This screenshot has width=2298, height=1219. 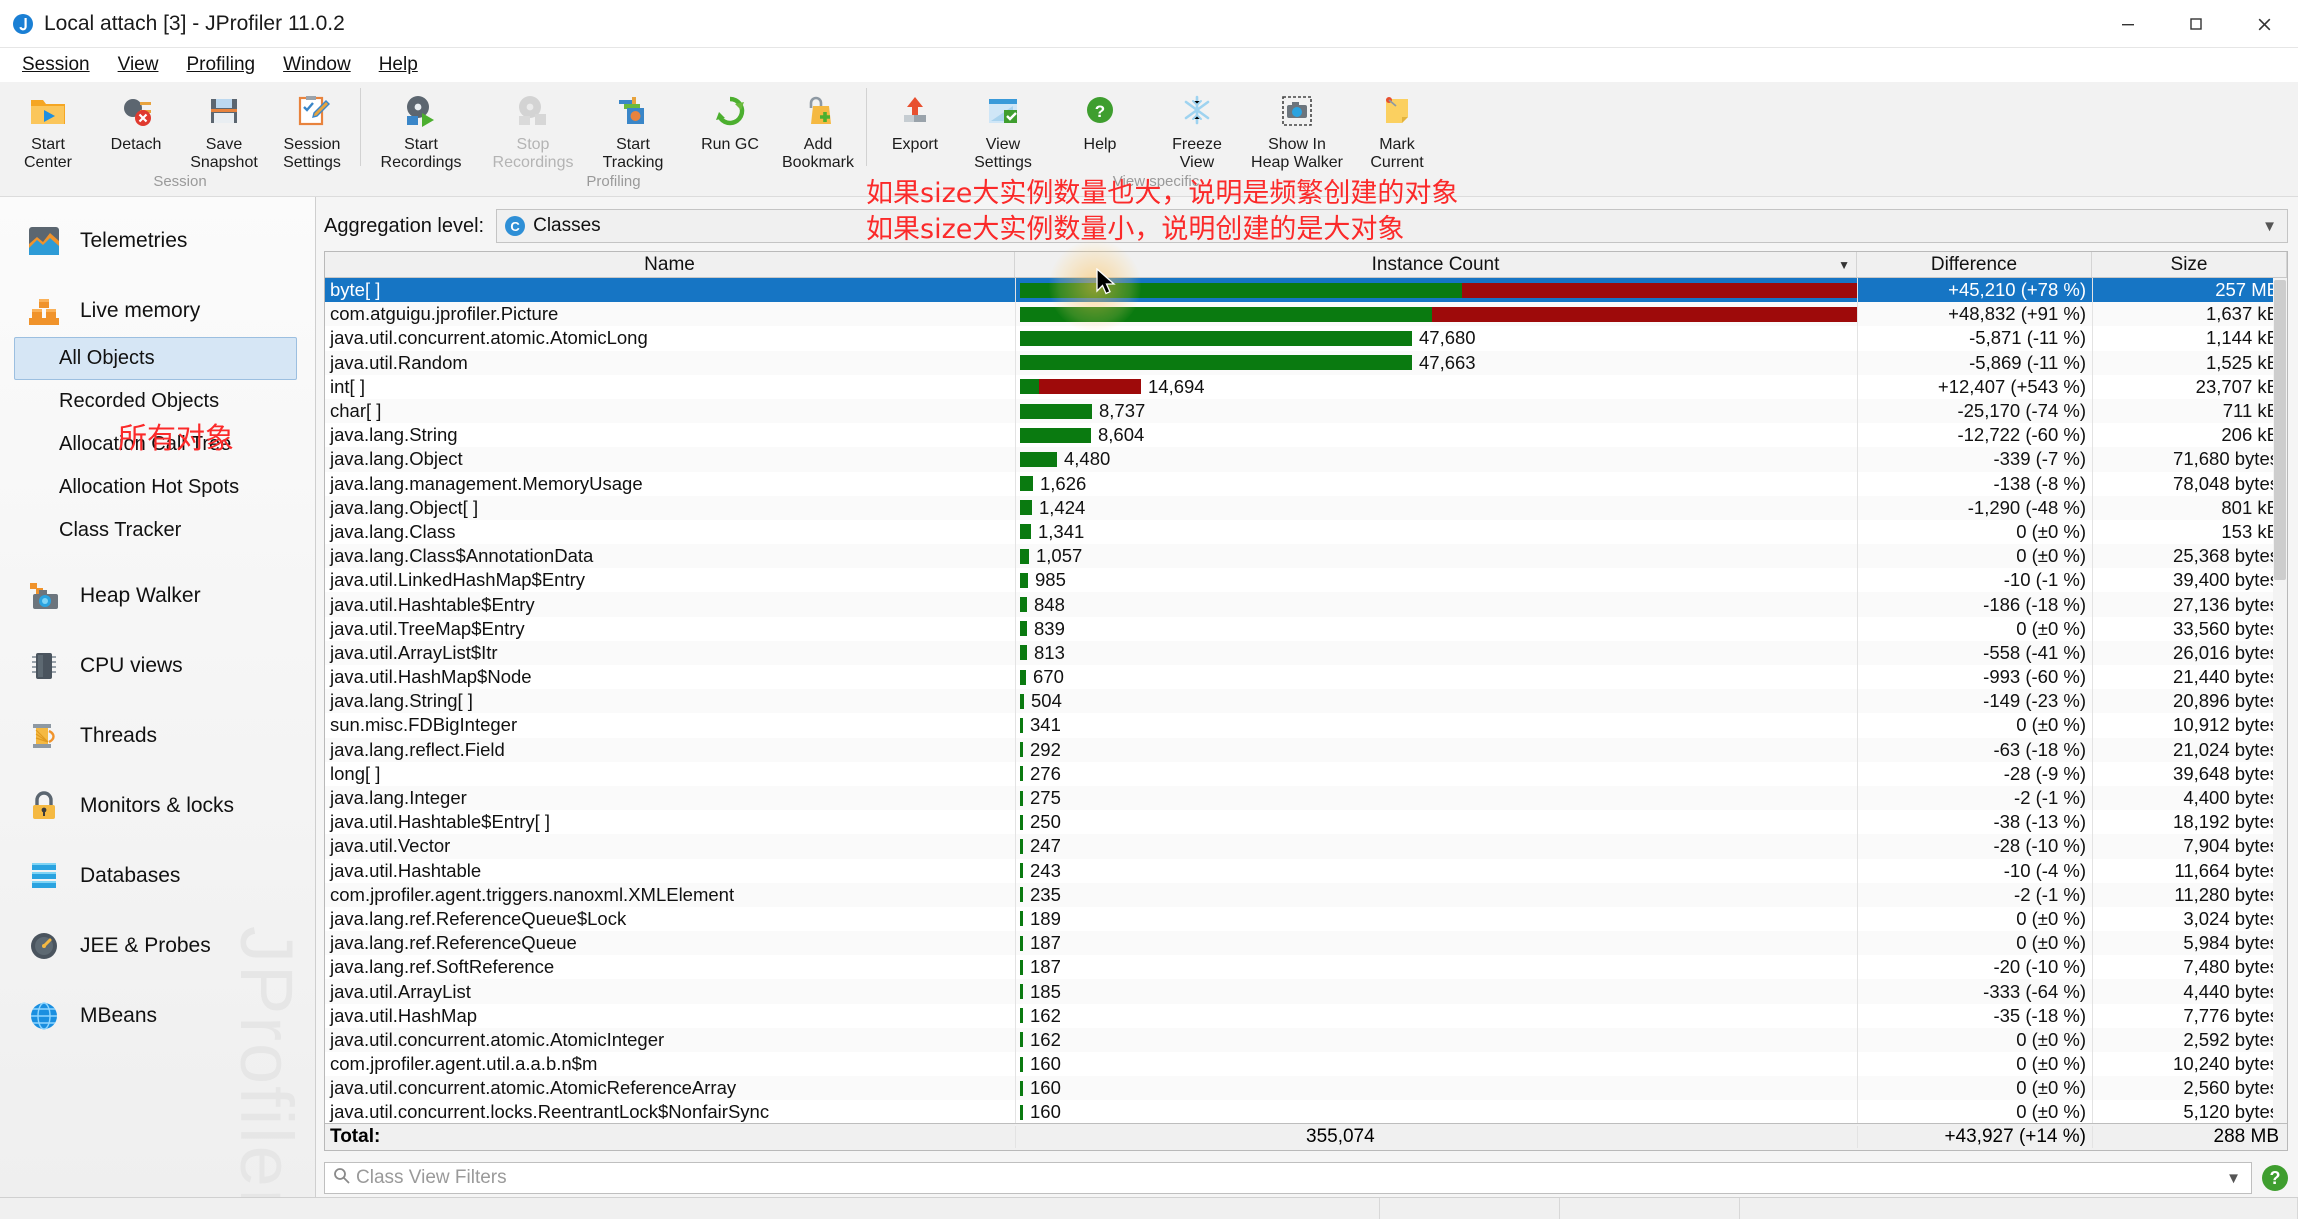 I want to click on freeze-view-button: Freeze View, so click(x=1197, y=127).